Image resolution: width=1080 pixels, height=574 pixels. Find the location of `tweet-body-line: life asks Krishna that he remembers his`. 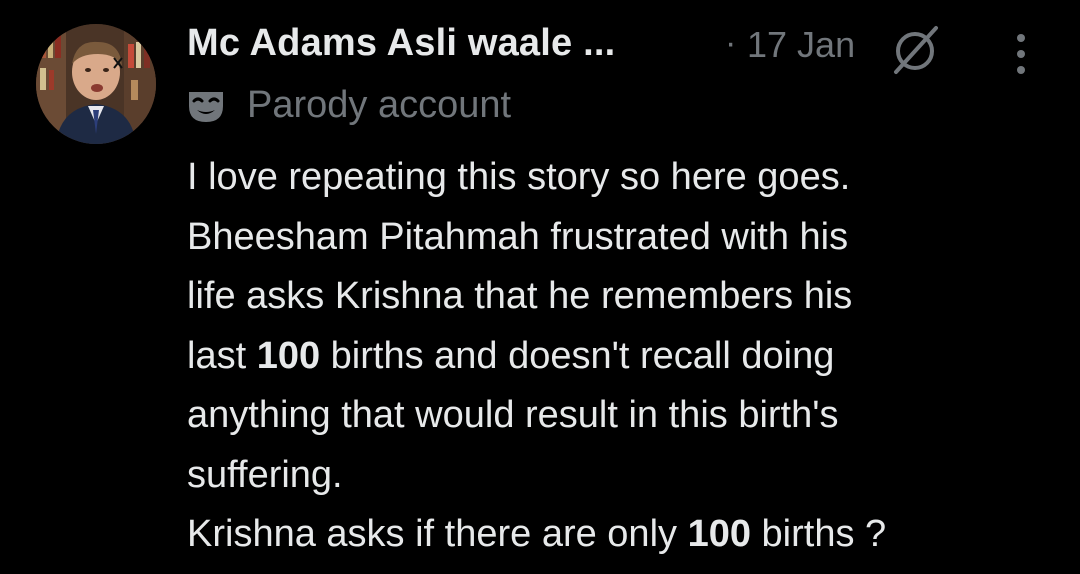

tweet-body-line: life asks Krishna that he remembers his is located at coordinates (627, 297).